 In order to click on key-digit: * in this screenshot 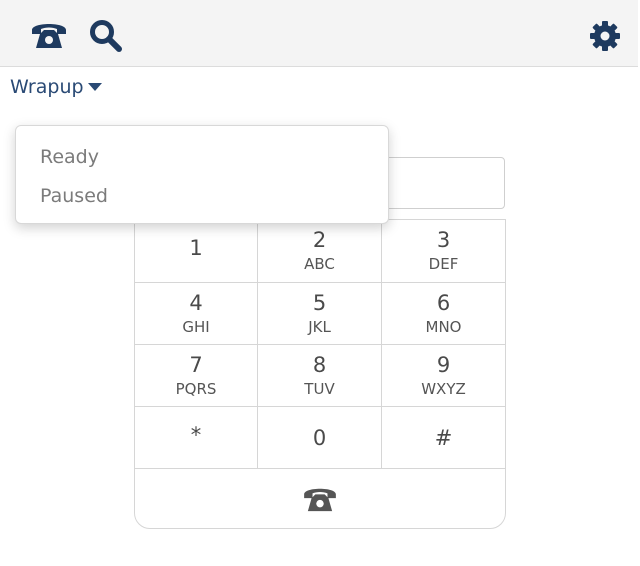, I will do `click(196, 434)`.